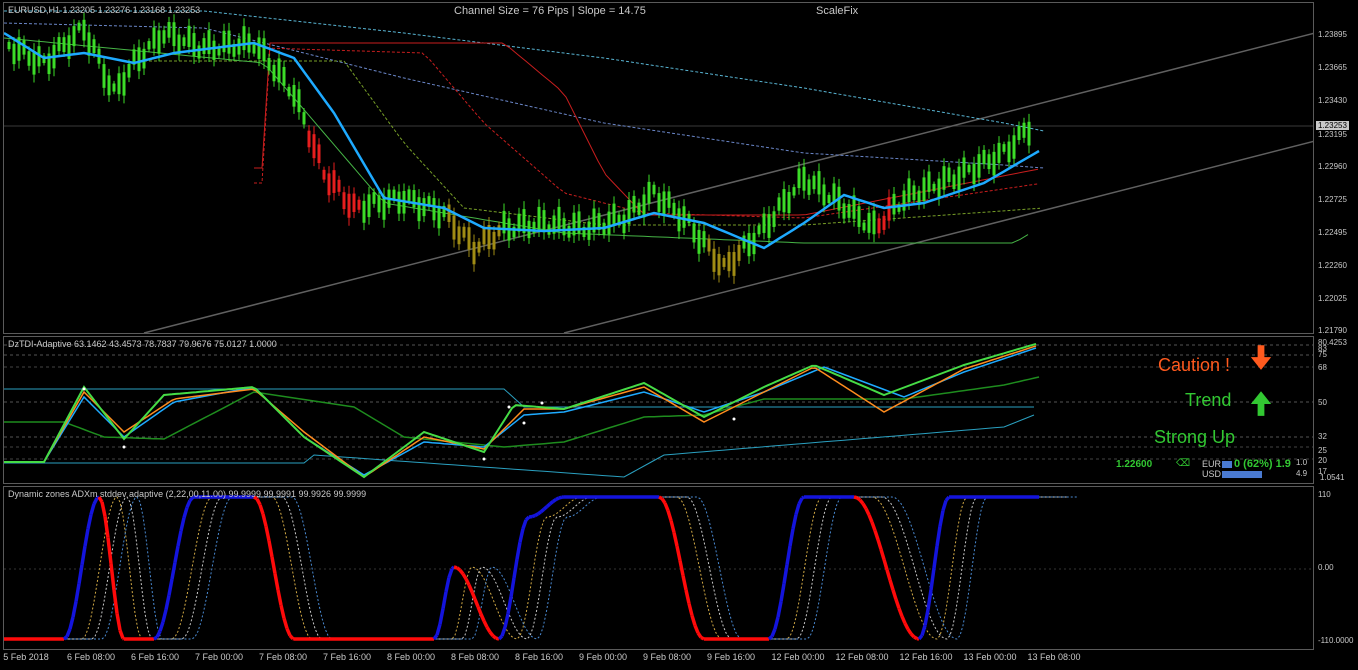 The width and height of the screenshot is (1358, 670). Describe the element at coordinates (603, 657) in the screenshot. I see `time-tick: 9 Feb 00:00` at that location.